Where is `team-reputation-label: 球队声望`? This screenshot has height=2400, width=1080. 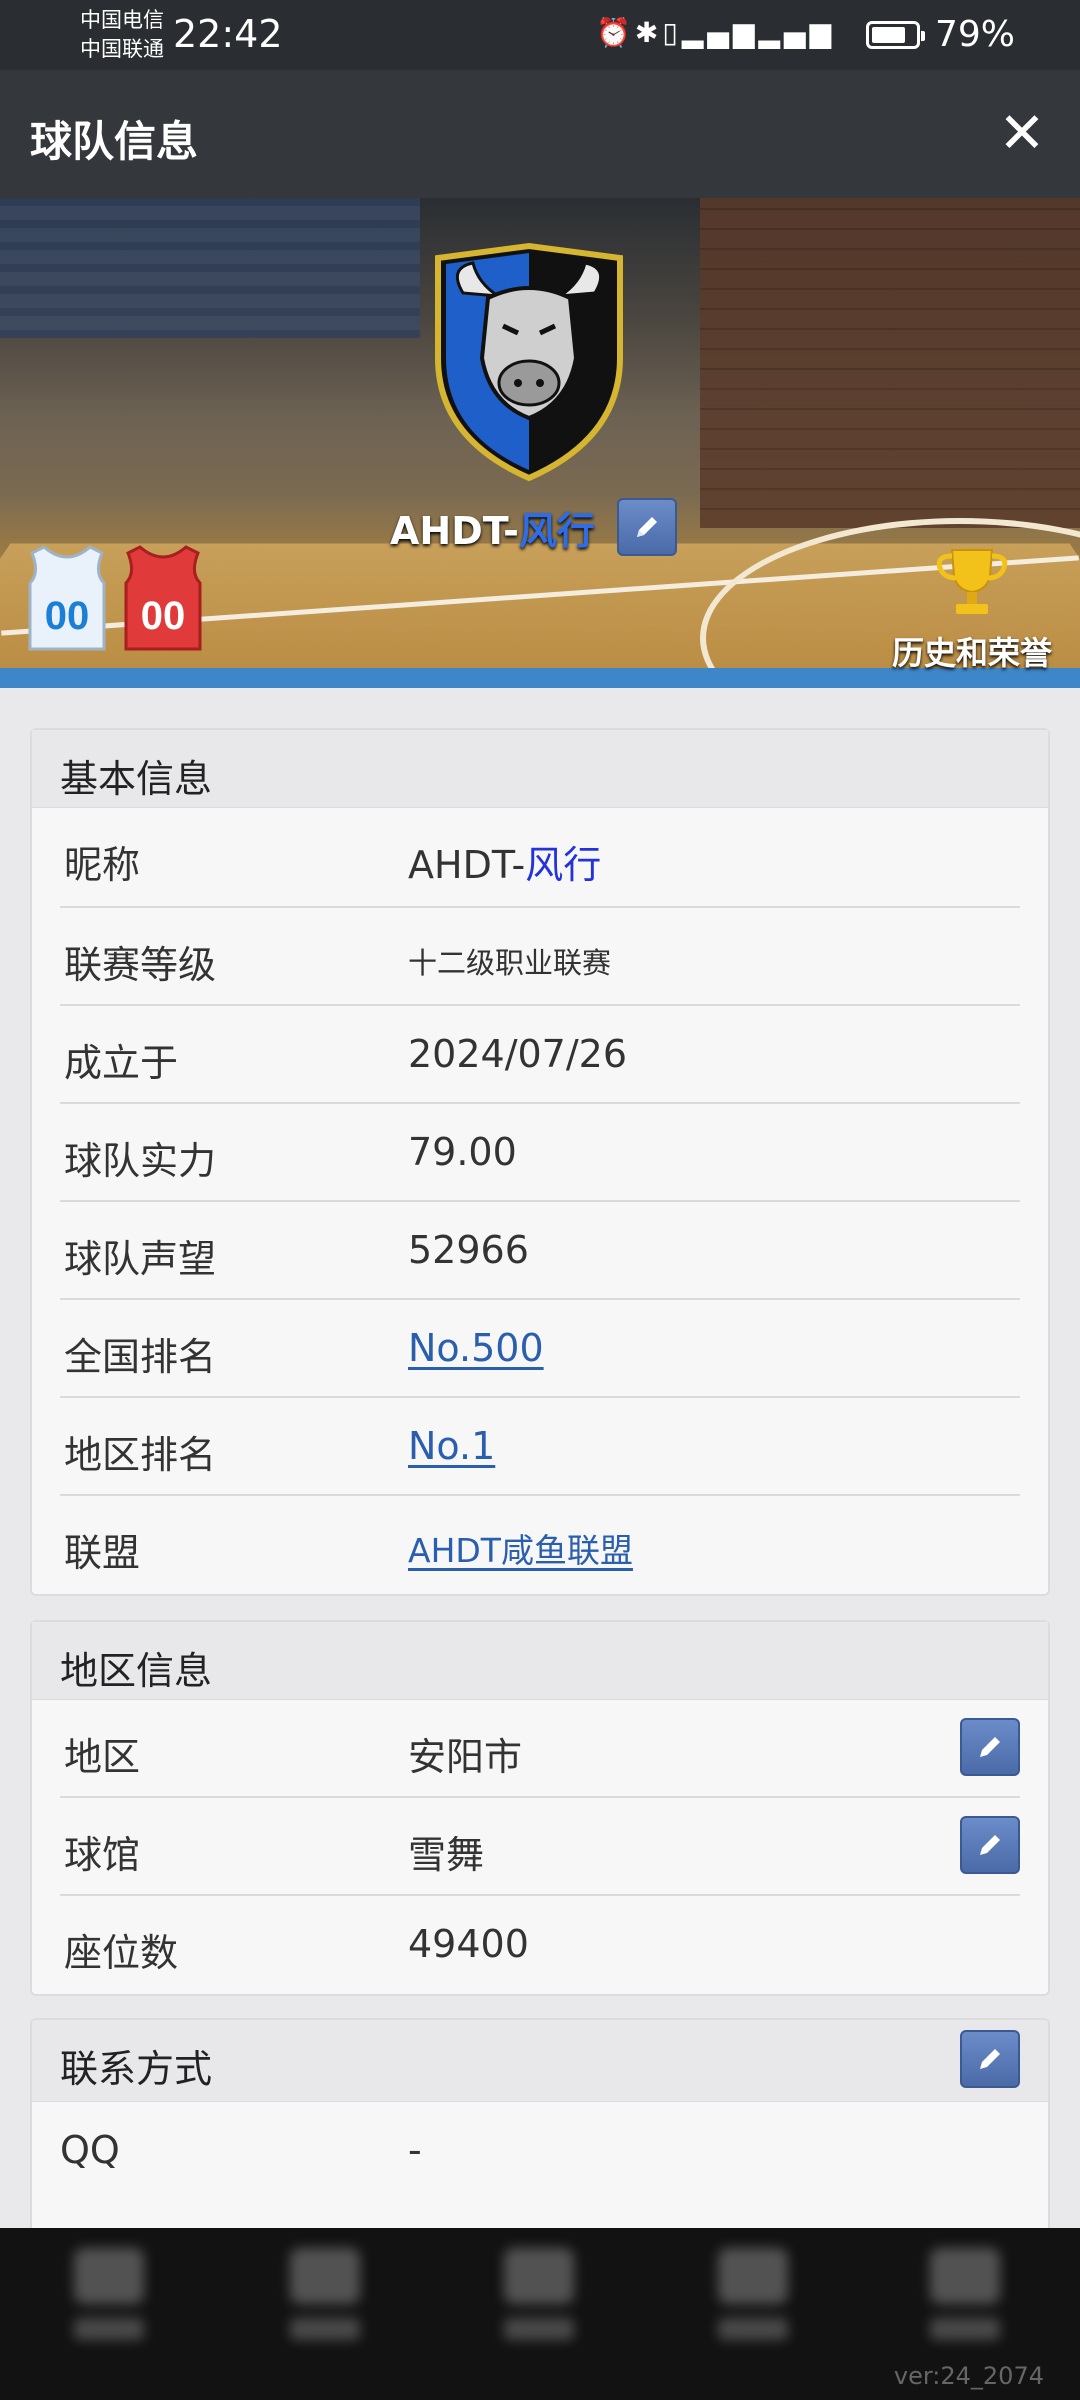 team-reputation-label: 球队声望 is located at coordinates (140, 1259).